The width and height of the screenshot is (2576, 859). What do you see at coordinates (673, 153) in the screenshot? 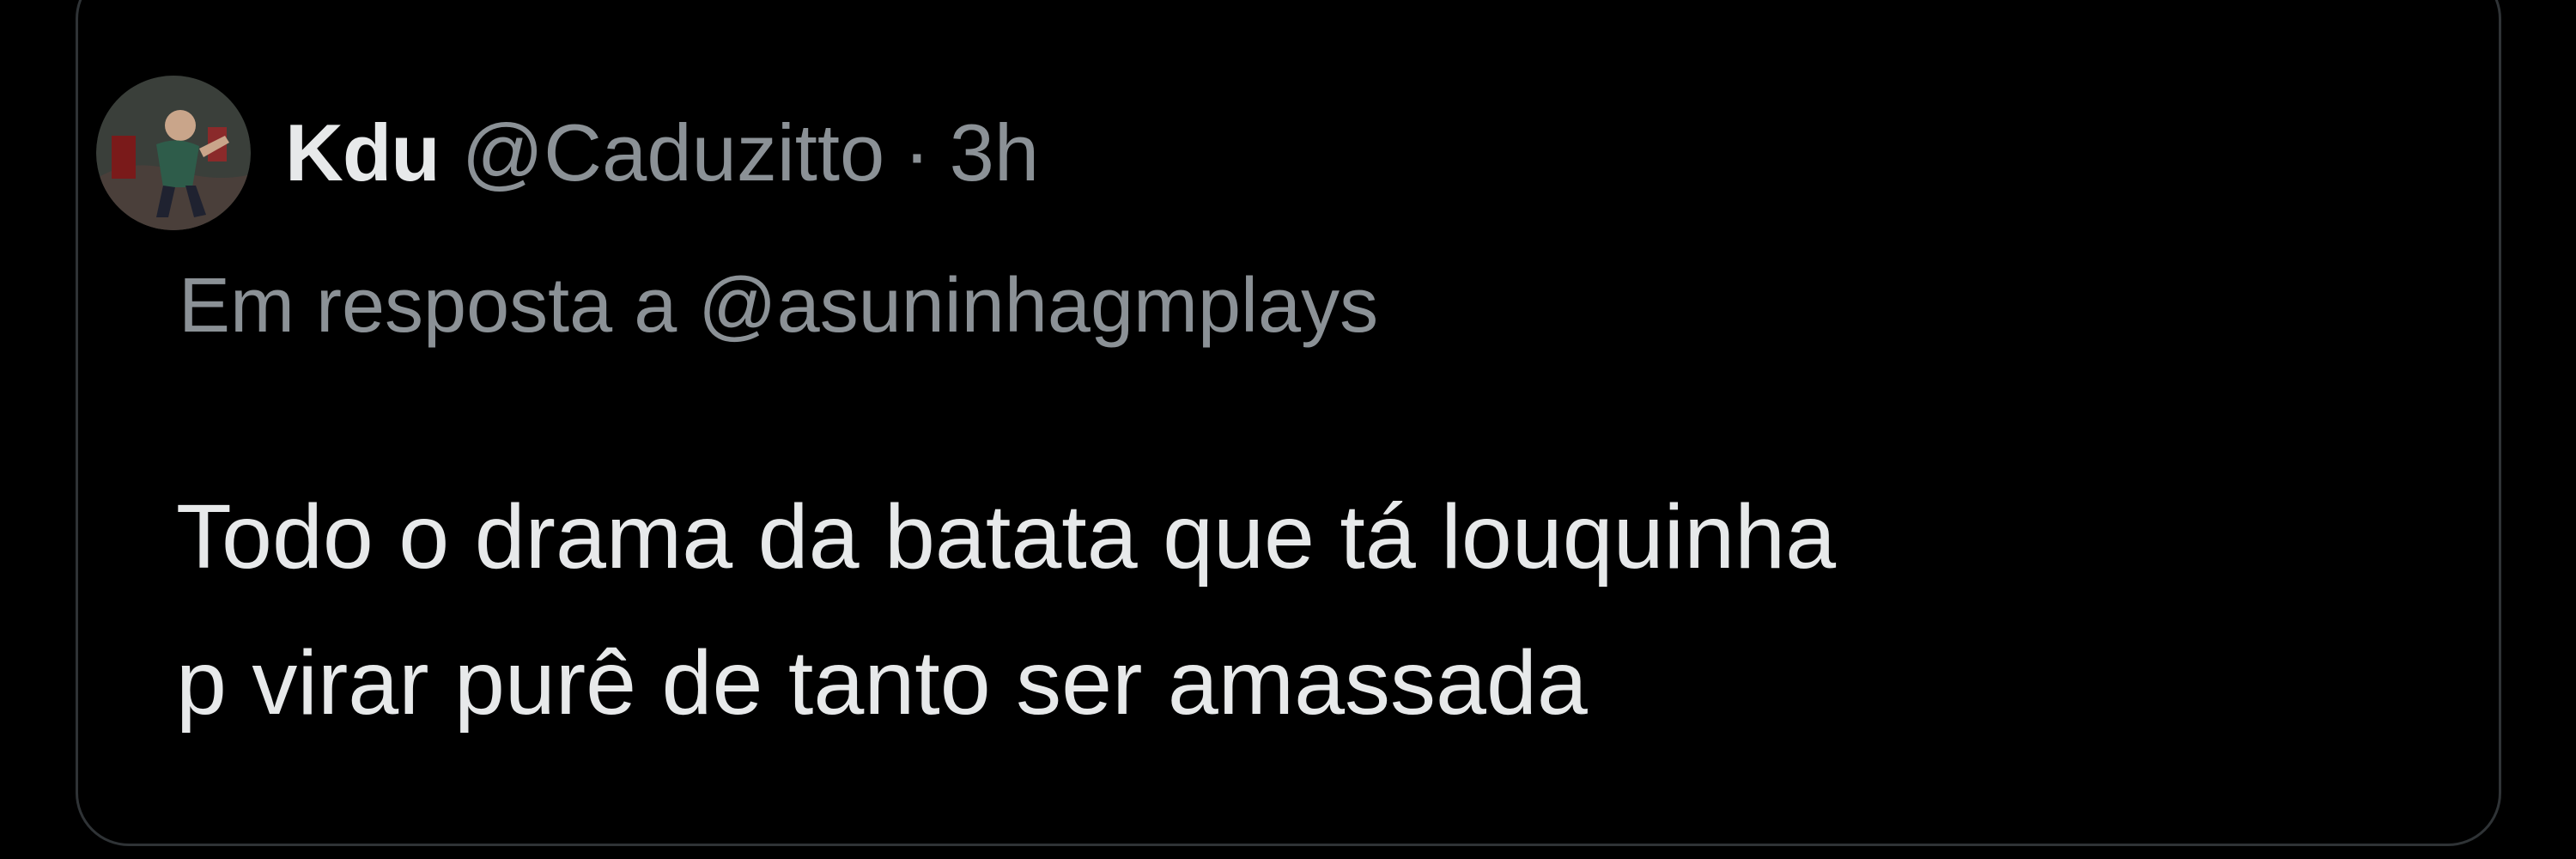
I see `user-handle: @Caduzitto` at bounding box center [673, 153].